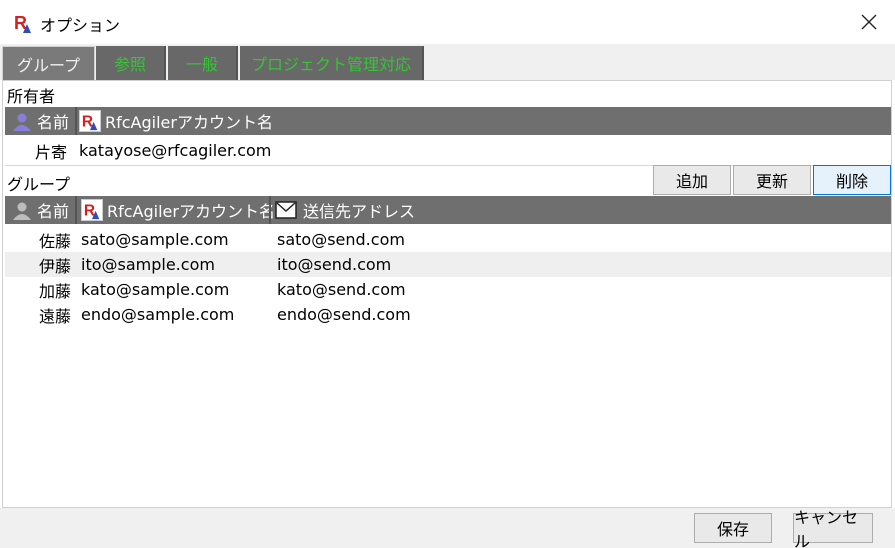  What do you see at coordinates (772, 180) in the screenshot?
I see `update-button: 更新` at bounding box center [772, 180].